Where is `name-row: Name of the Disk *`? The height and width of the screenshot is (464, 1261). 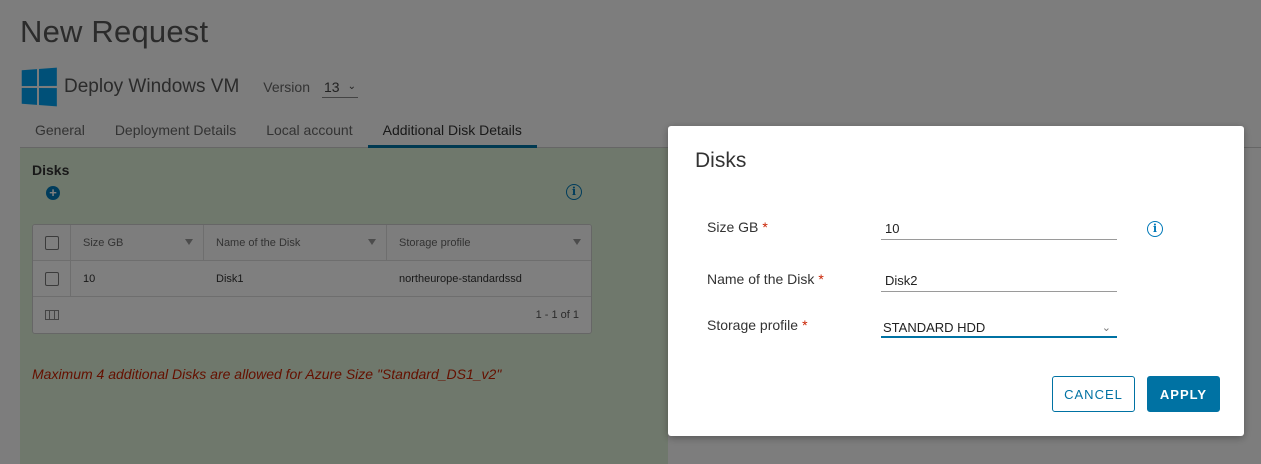
name-row: Name of the Disk * is located at coordinates (912, 279).